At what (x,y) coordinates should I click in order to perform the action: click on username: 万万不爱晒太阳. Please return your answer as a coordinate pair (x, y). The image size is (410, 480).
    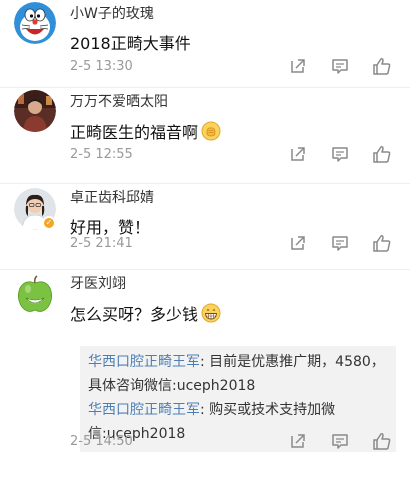
    Looking at the image, I should click on (234, 102).